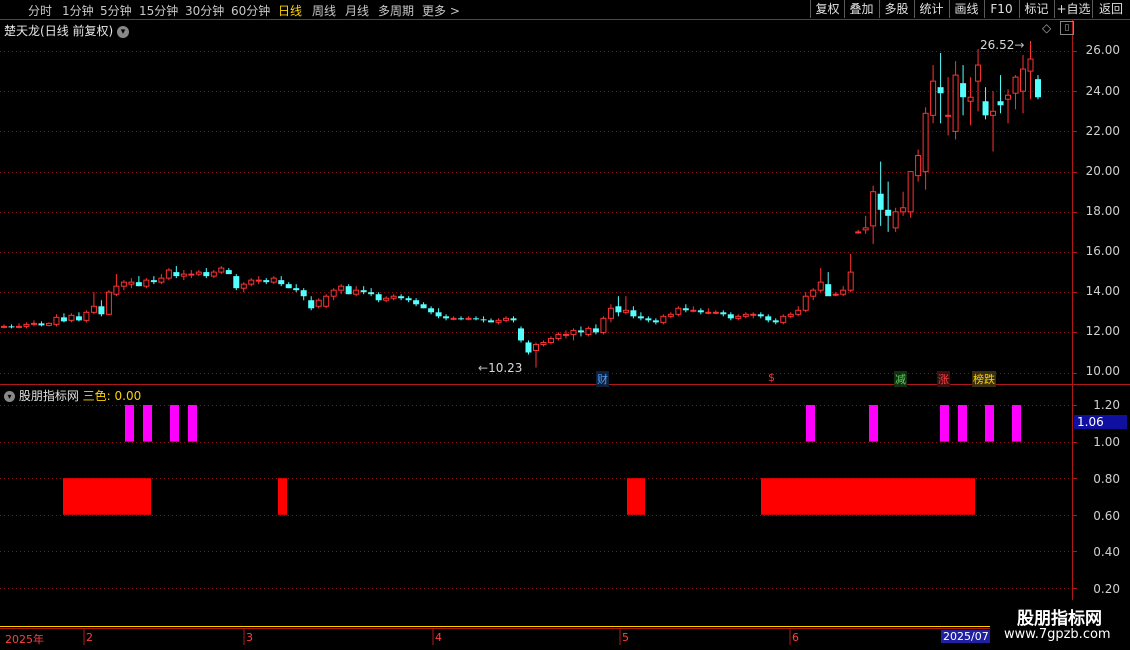 This screenshot has width=1130, height=650. Describe the element at coordinates (1106, 442) in the screenshot. I see `indicator-y-tick: 1.00` at that location.